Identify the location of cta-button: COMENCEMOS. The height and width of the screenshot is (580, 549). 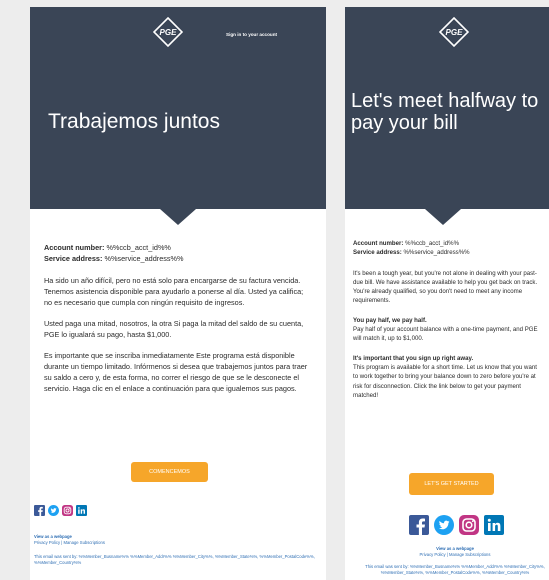
(169, 472).